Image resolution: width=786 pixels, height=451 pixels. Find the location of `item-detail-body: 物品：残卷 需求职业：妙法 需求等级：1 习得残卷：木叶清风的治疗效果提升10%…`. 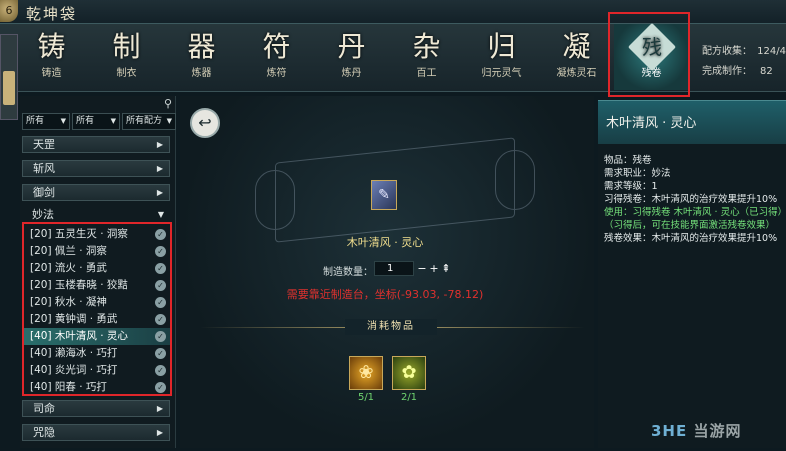

item-detail-body: 物品：残卷 需求职业：妙法 需求等级：1 习得残卷：木叶清风的治疗效果提升10%… is located at coordinates (695, 199).